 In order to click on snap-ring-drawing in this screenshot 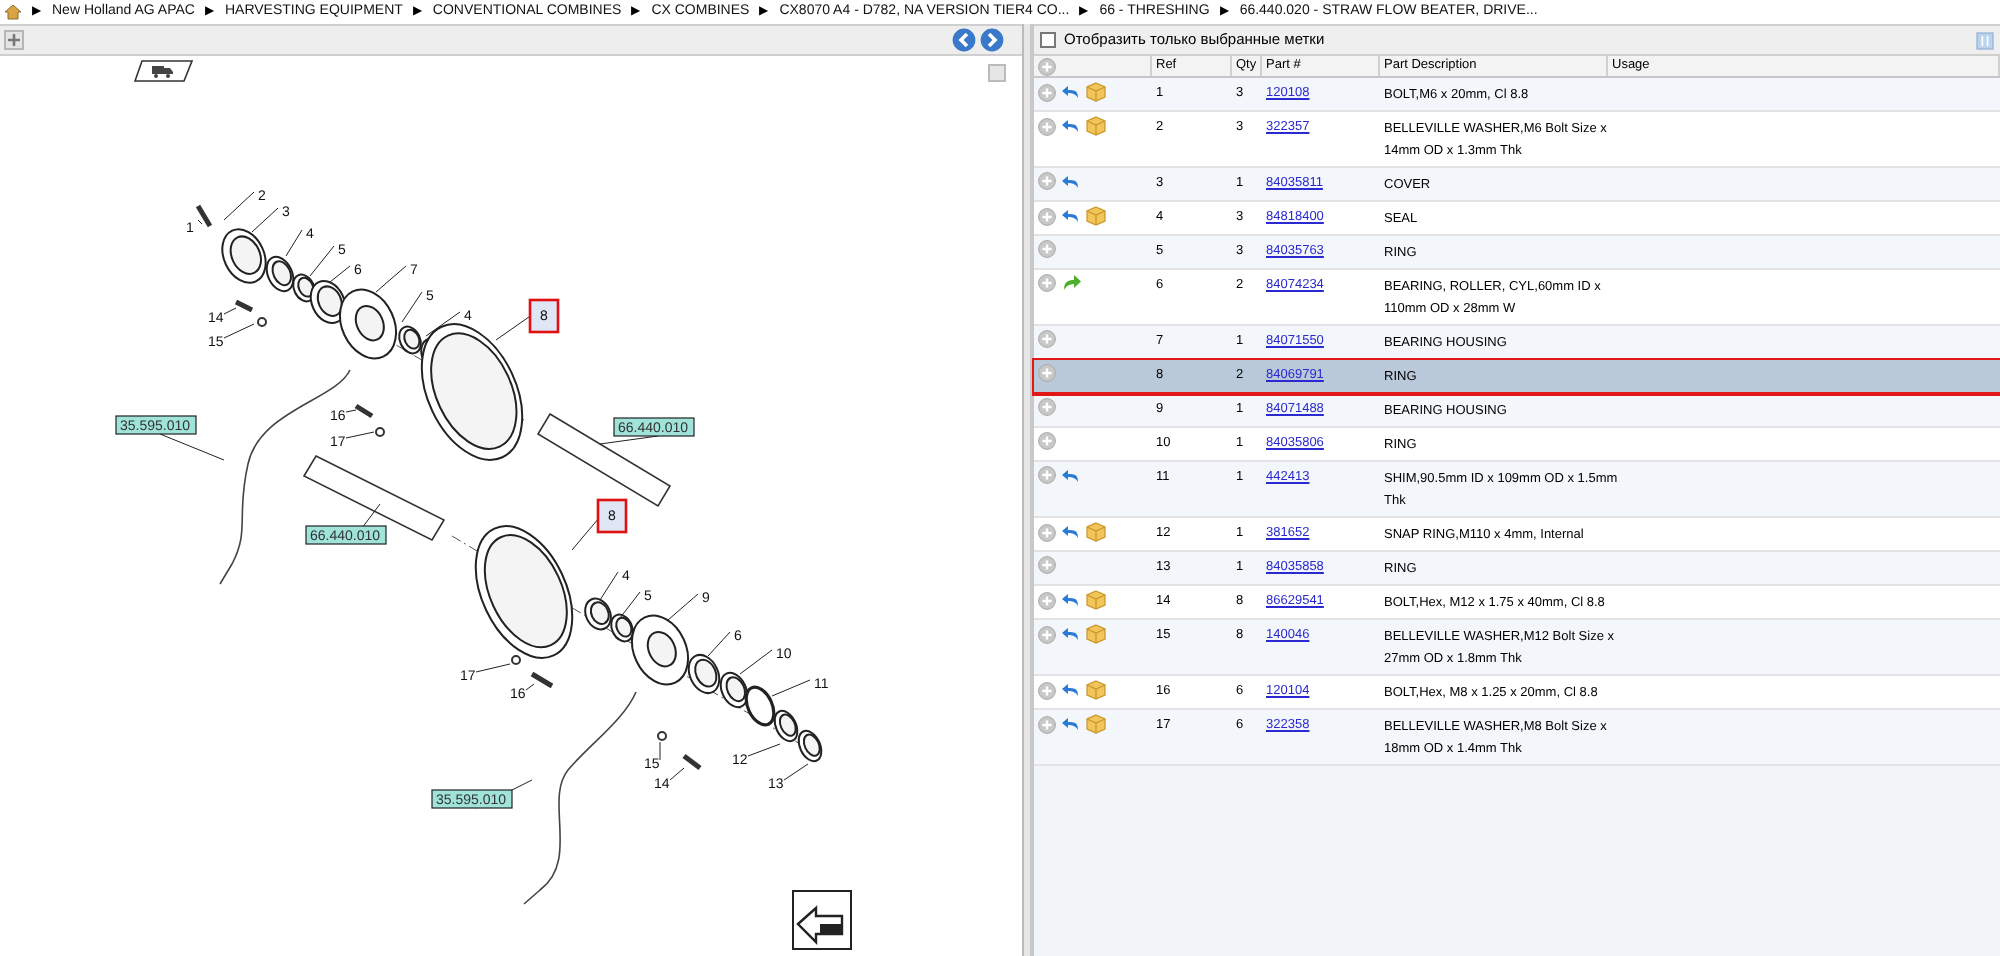, I will do `click(760, 706)`.